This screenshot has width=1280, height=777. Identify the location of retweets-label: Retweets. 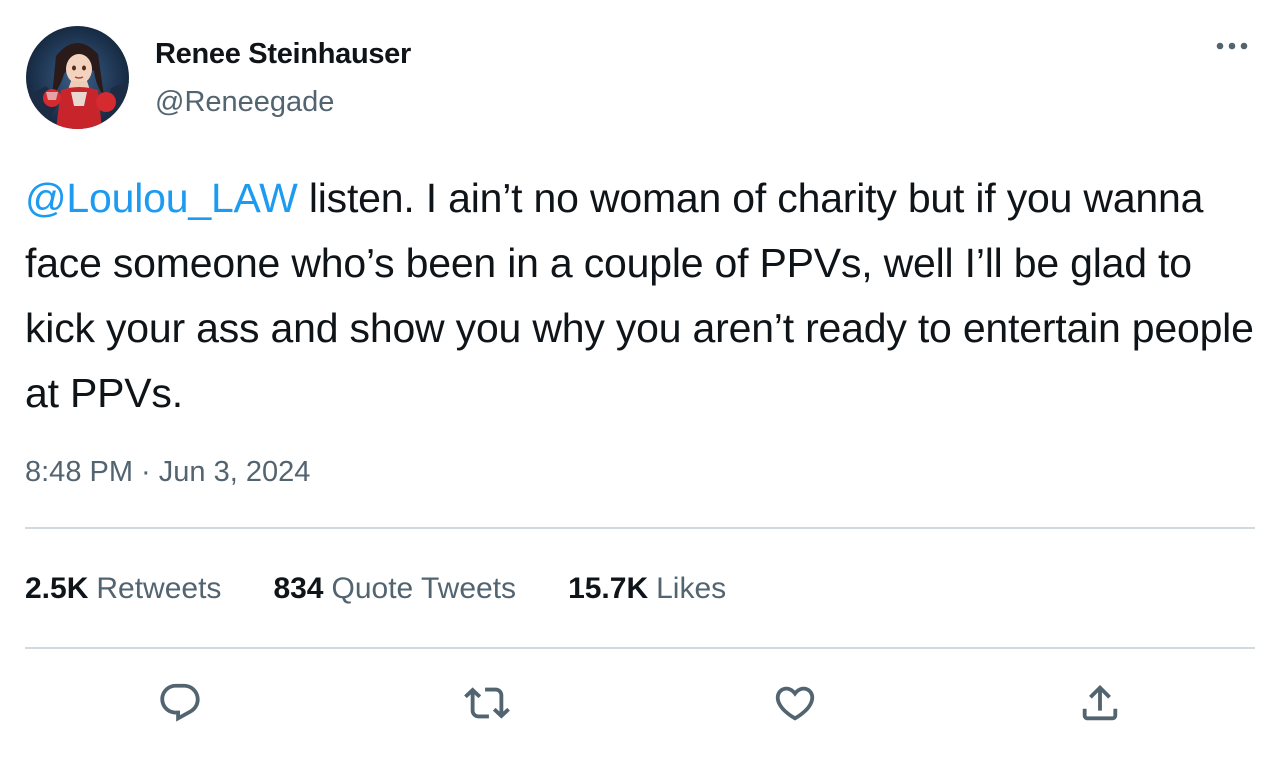
(159, 588).